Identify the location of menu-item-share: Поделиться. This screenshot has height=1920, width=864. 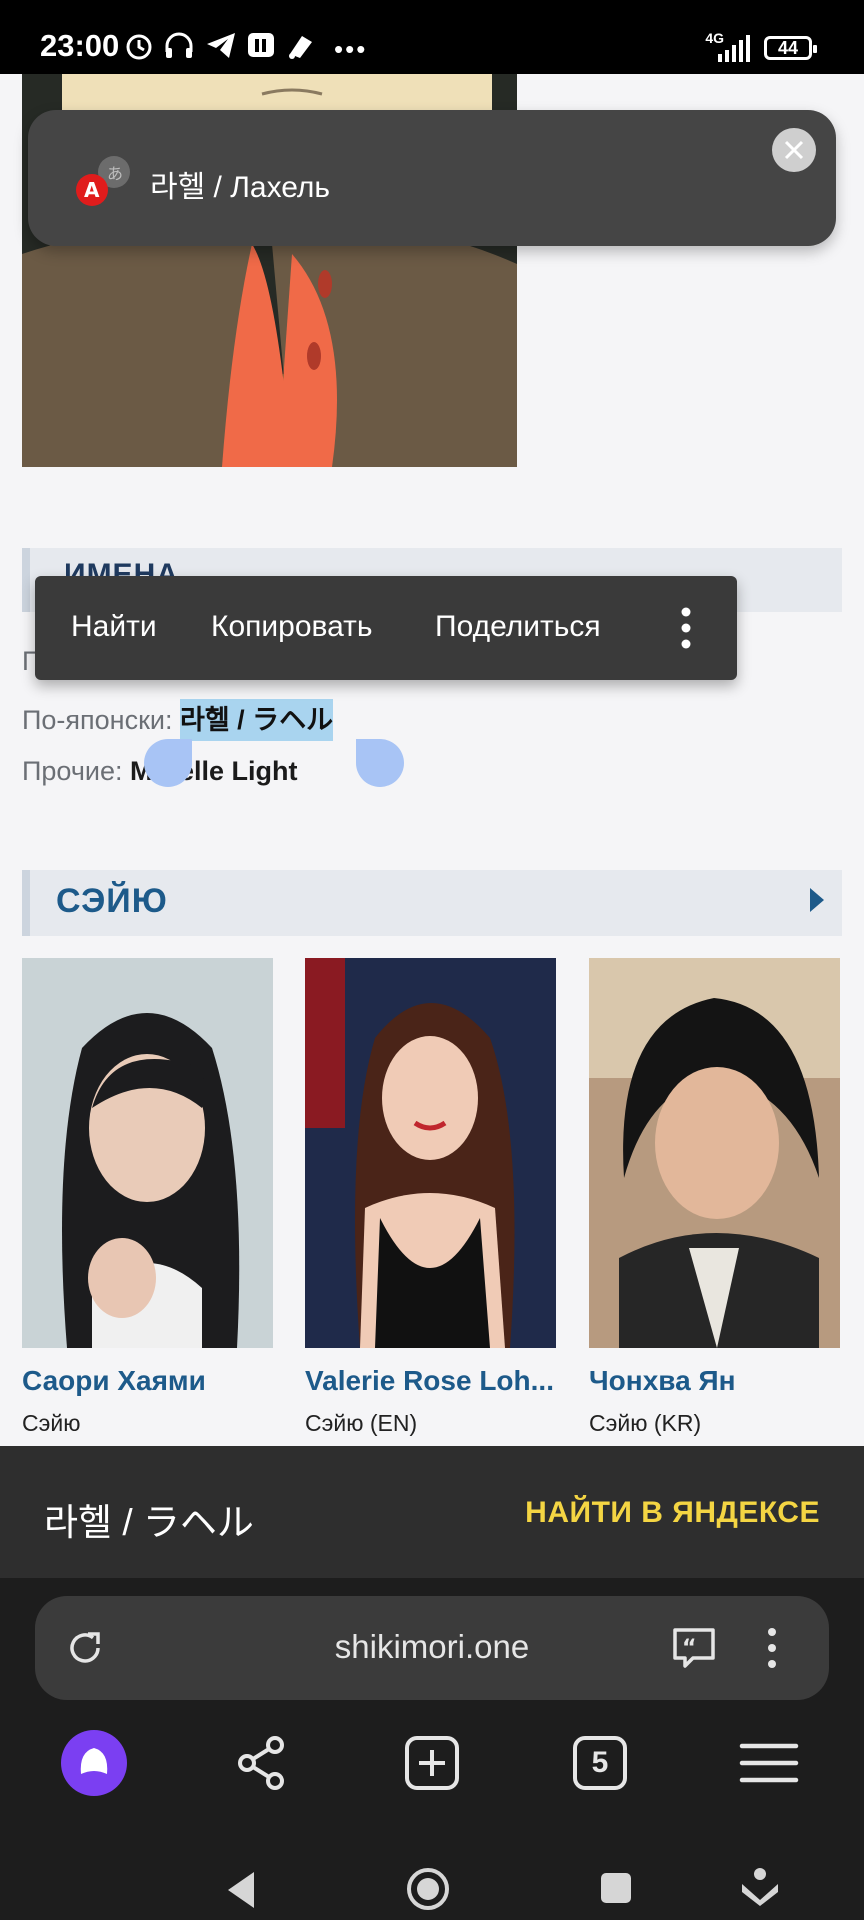
(518, 627).